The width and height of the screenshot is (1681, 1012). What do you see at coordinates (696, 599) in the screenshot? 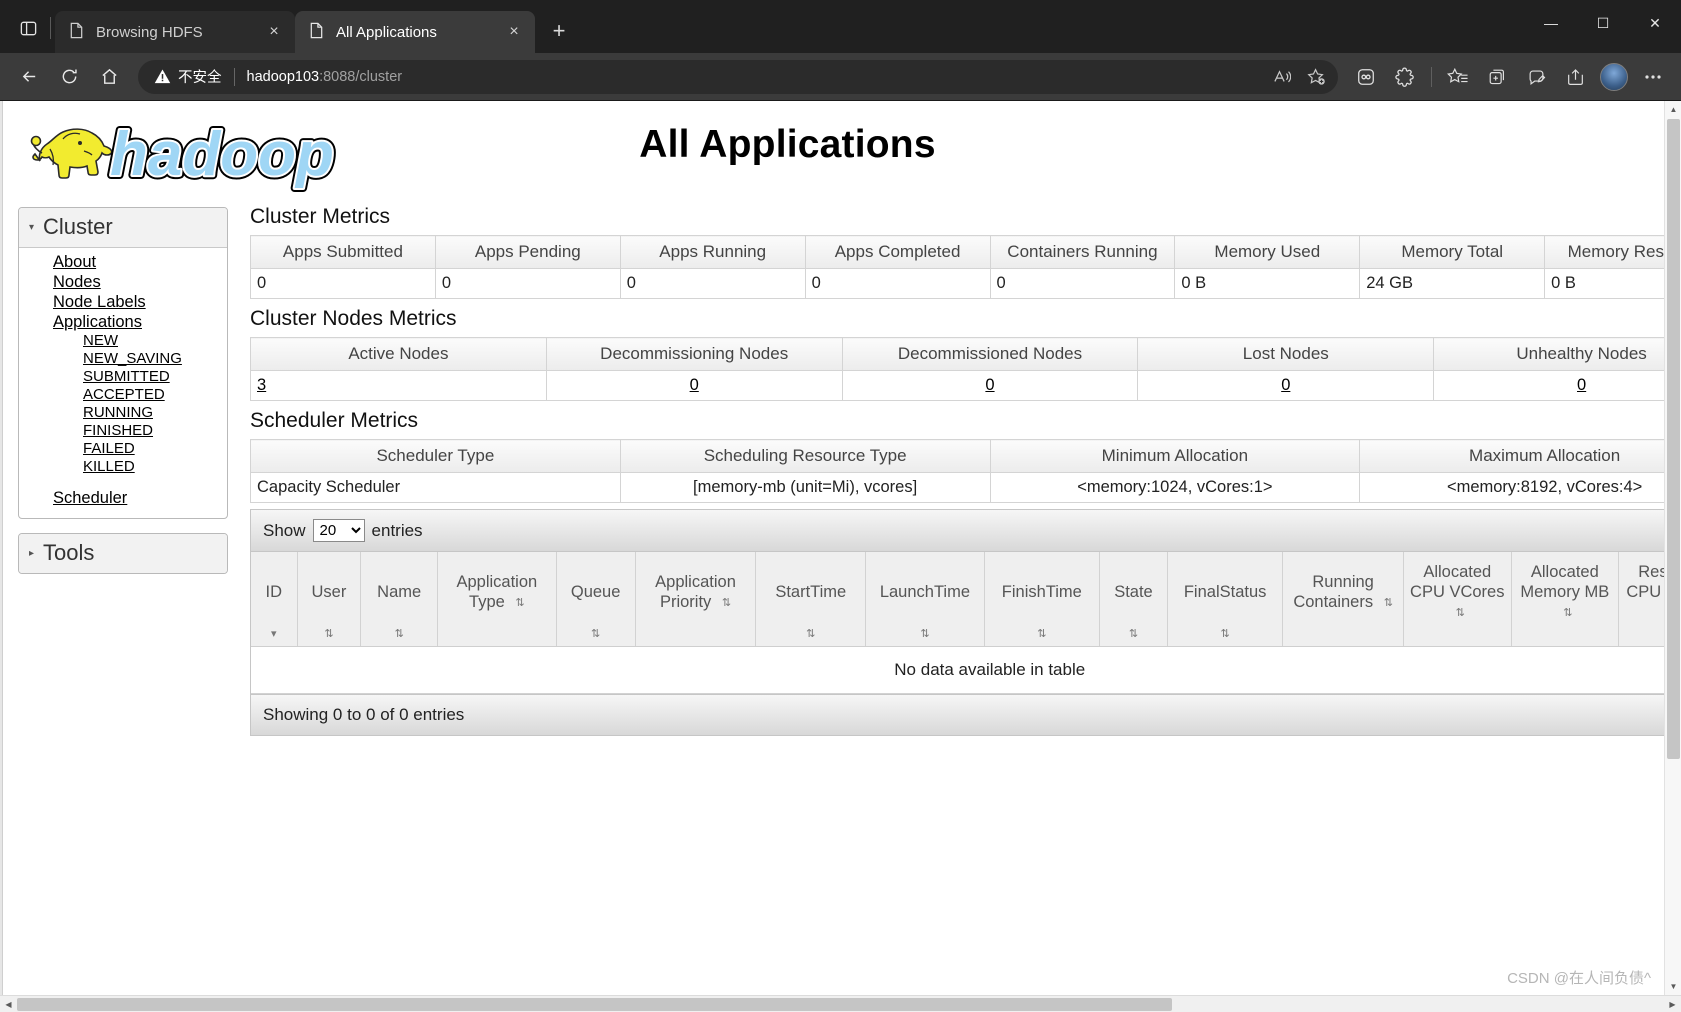
I see `col-application-priority: Application Priority ⇅` at bounding box center [696, 599].